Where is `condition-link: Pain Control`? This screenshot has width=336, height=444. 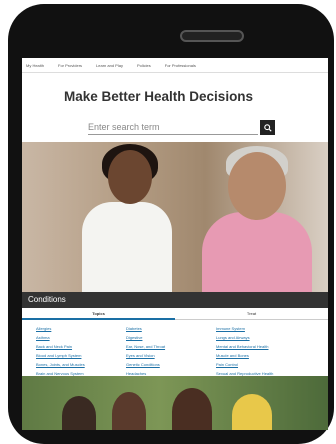
condition-link: Pain Control is located at coordinates (261, 365).